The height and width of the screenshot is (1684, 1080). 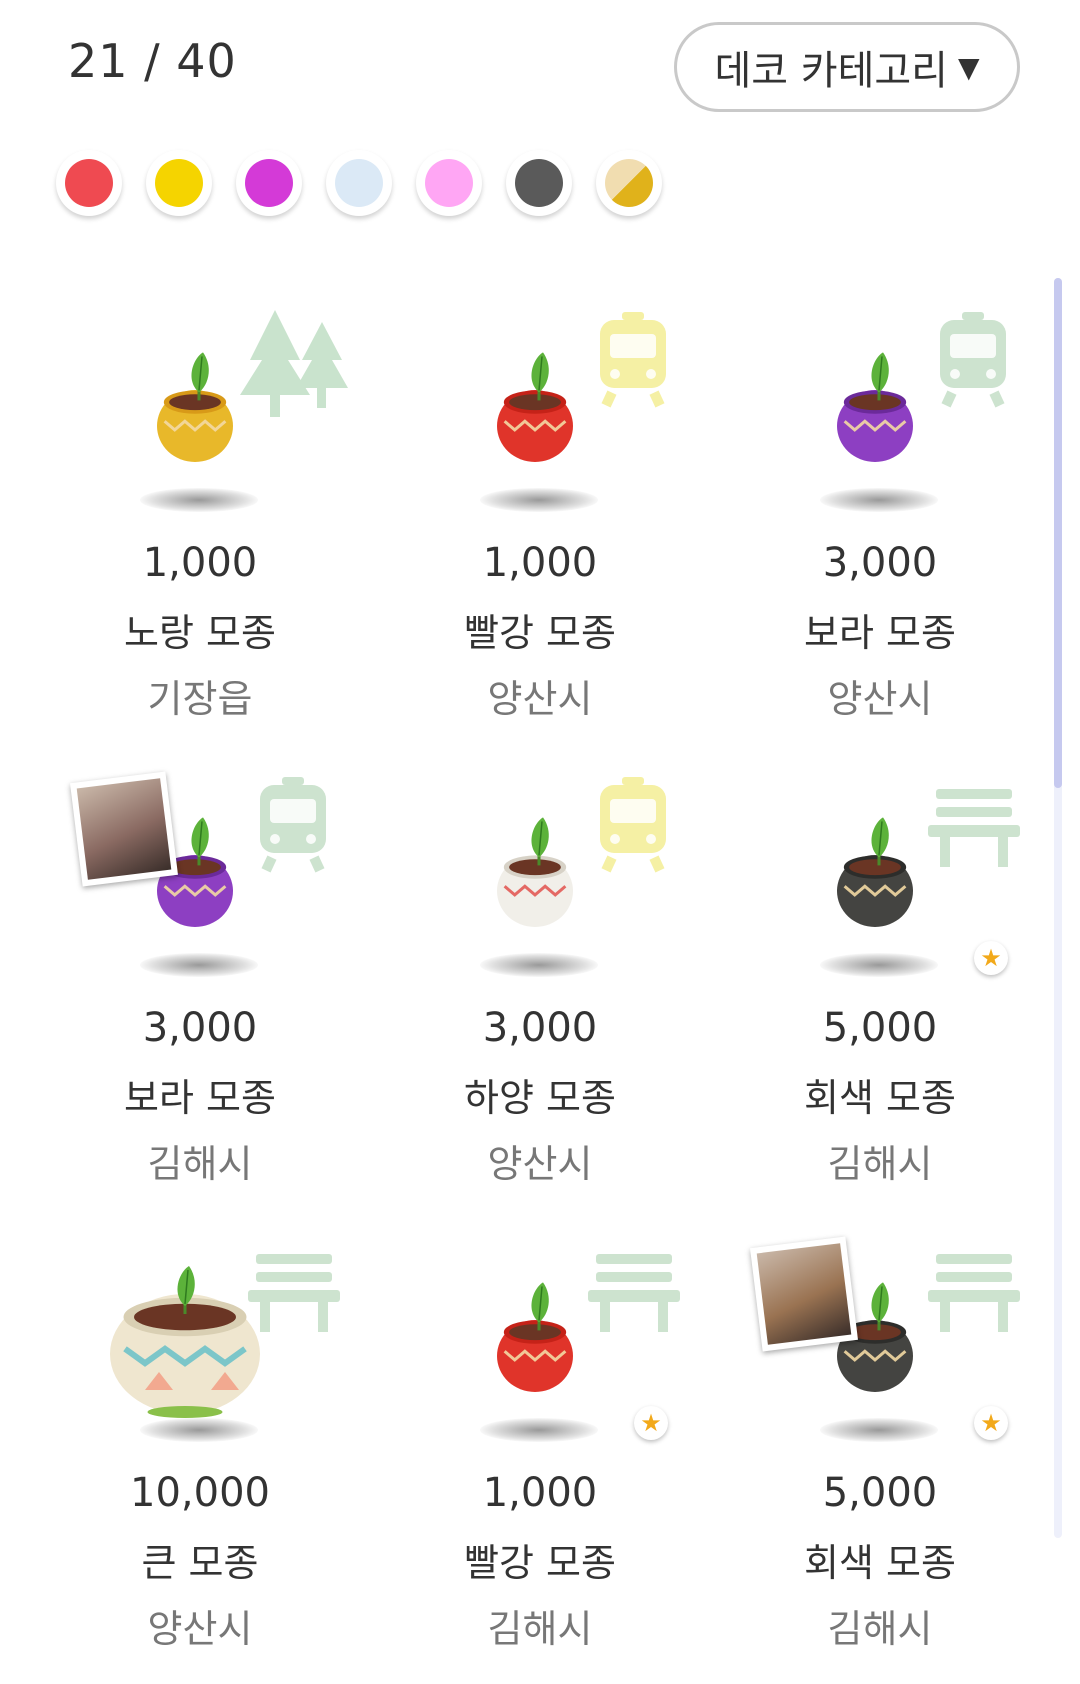 What do you see at coordinates (200, 699) in the screenshot?
I see `item-location: 기장읍` at bounding box center [200, 699].